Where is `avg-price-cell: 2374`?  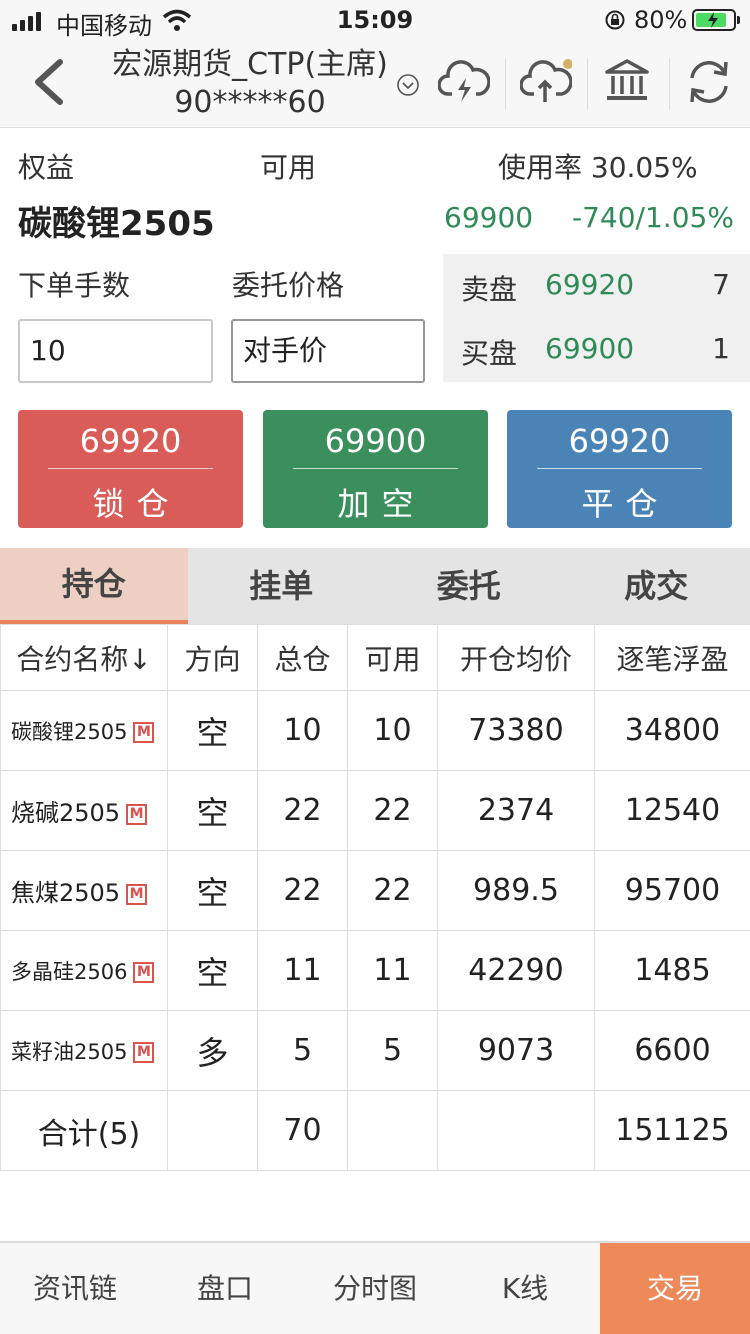
avg-price-cell: 2374 is located at coordinates (516, 810).